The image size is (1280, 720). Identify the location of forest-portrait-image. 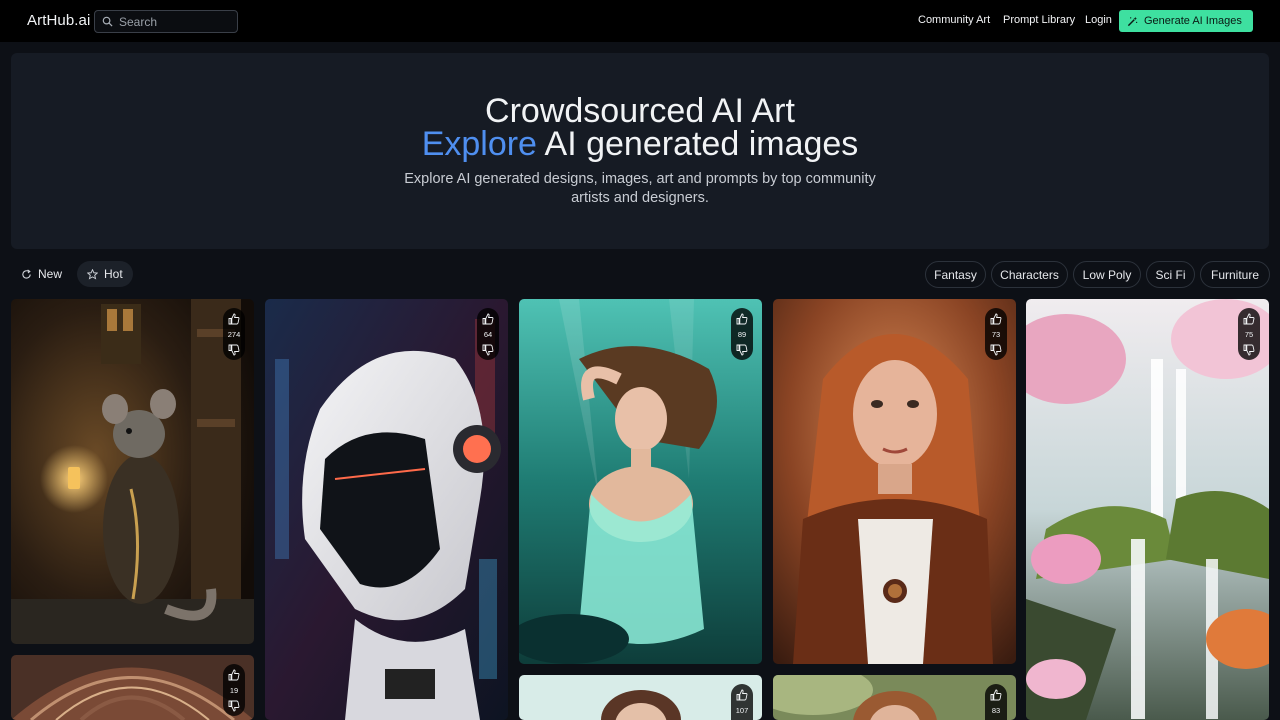
(894, 697).